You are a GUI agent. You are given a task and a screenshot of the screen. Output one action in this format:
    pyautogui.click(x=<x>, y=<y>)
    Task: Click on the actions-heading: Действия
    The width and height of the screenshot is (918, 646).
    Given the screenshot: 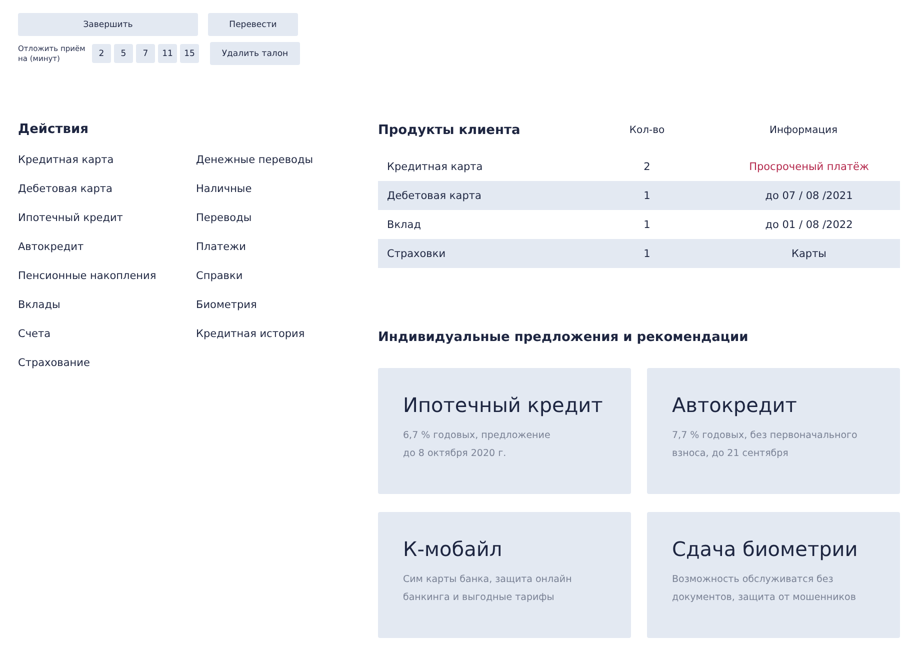 What is the action you would take?
    pyautogui.click(x=54, y=130)
    